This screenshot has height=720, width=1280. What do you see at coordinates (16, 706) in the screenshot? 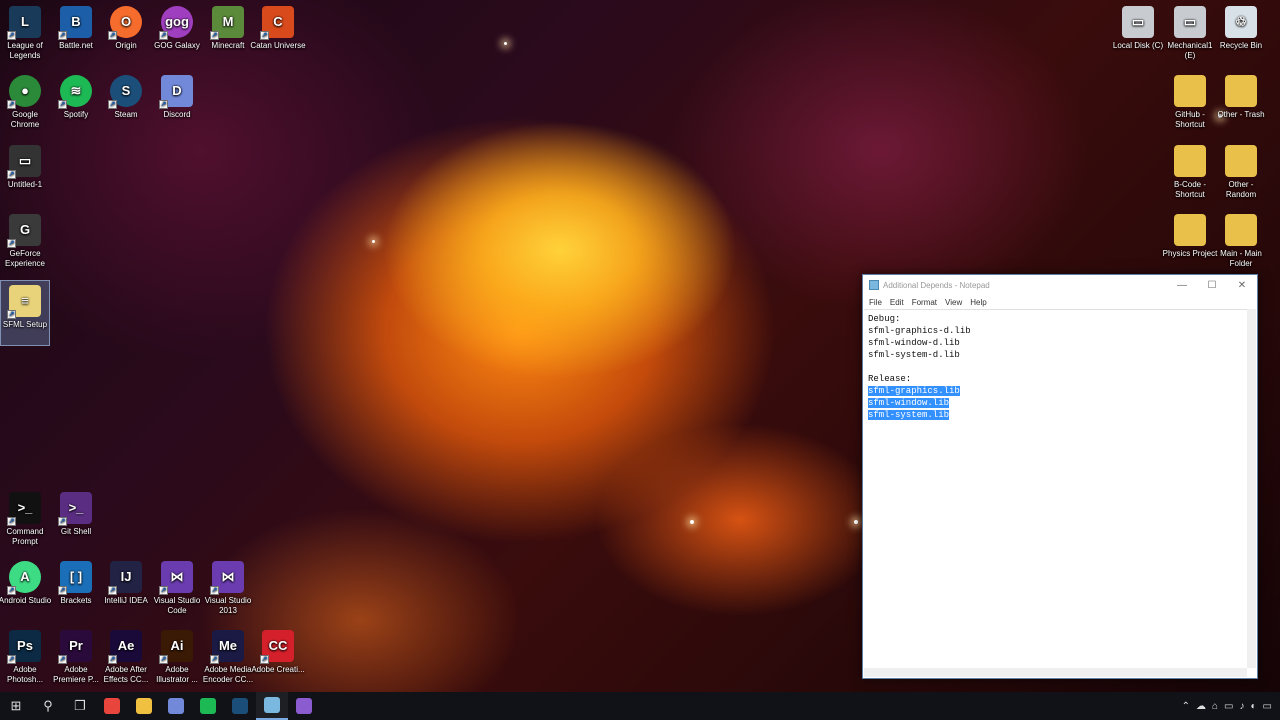
I see `start-button: ⊞` at bounding box center [16, 706].